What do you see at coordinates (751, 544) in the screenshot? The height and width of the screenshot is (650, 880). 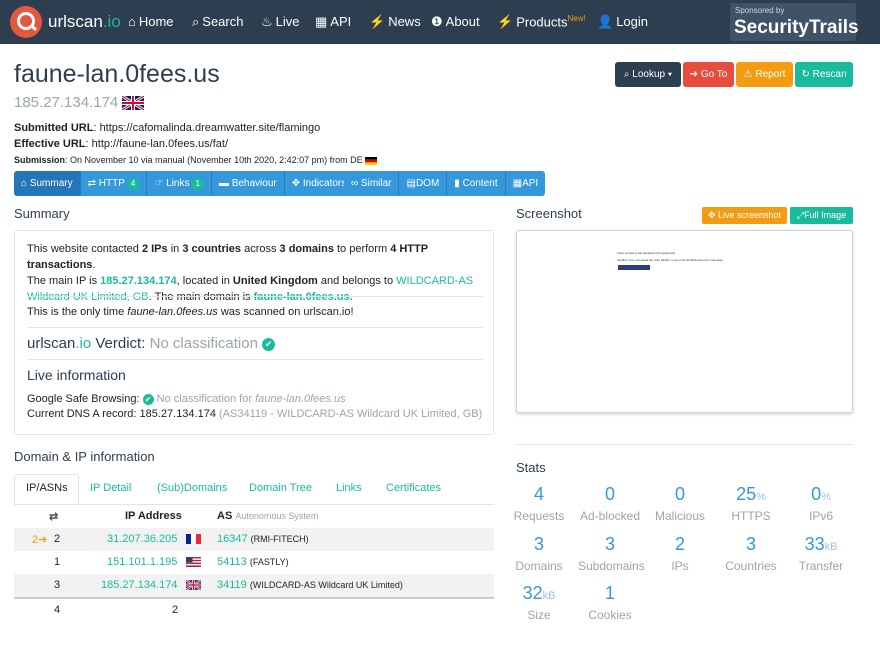 I see `stat-value: 3` at bounding box center [751, 544].